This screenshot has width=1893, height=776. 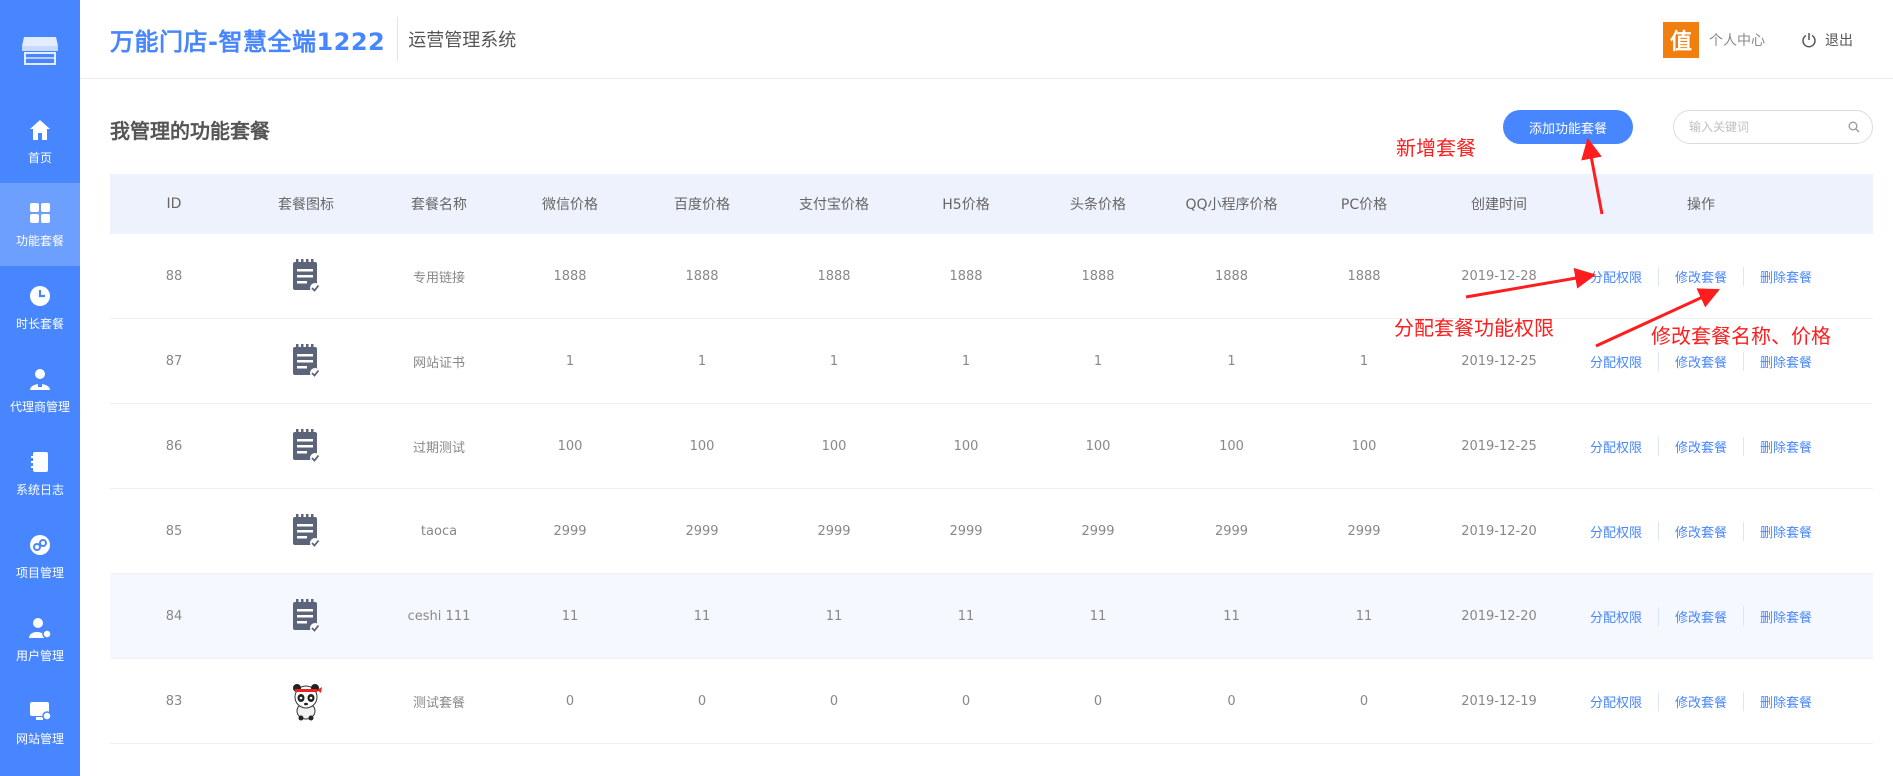 I want to click on sidebar-item-website: 网站管理, so click(x=40, y=722).